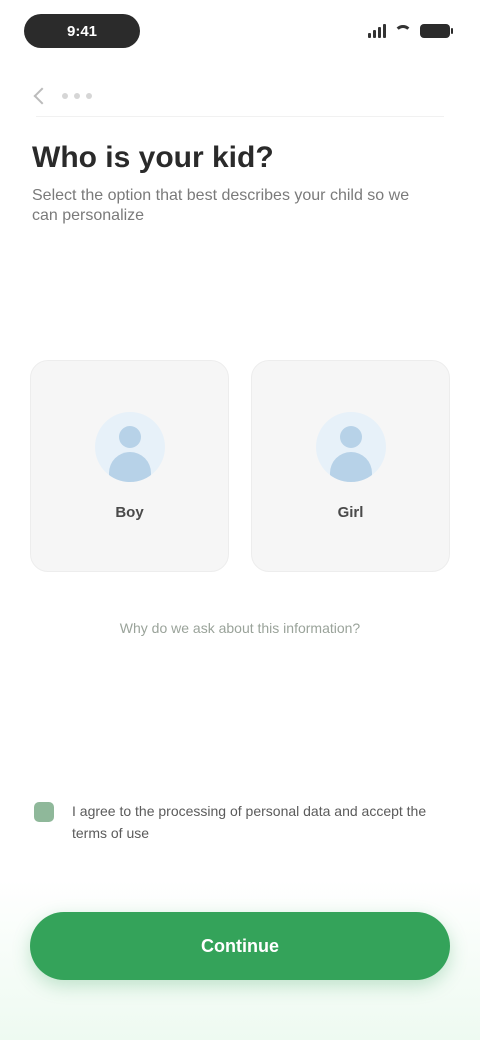 This screenshot has width=480, height=1040. What do you see at coordinates (129, 446) in the screenshot?
I see `boy-avatar-icon` at bounding box center [129, 446].